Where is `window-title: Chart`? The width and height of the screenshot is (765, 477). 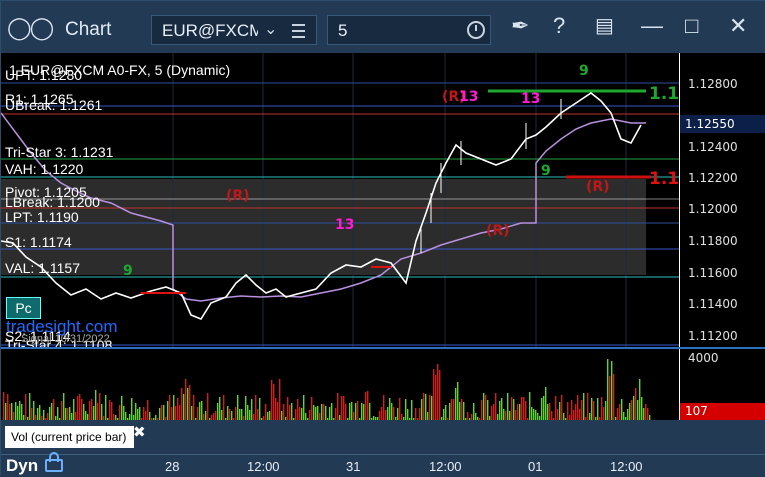 window-title: Chart is located at coordinates (88, 29).